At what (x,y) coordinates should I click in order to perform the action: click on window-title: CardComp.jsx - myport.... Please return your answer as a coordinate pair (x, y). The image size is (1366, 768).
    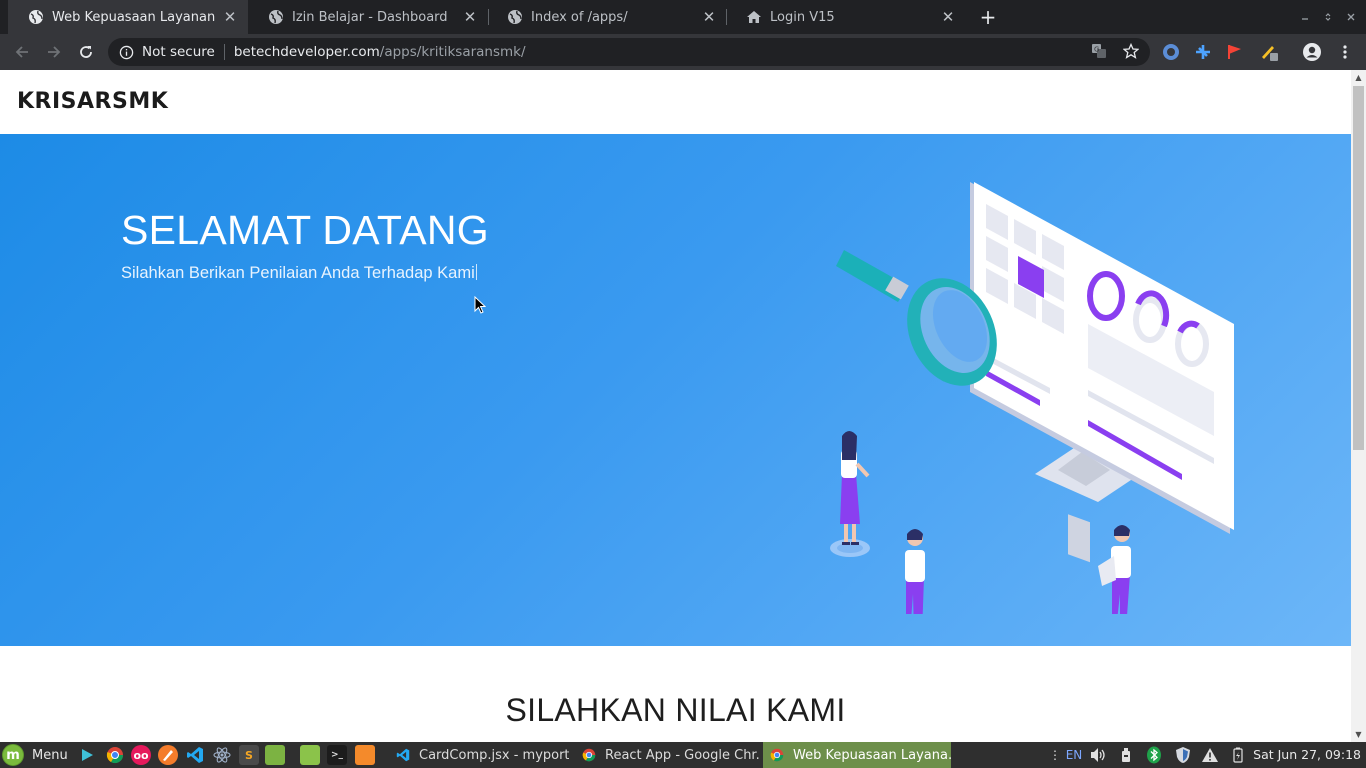
    Looking at the image, I should click on (494, 755).